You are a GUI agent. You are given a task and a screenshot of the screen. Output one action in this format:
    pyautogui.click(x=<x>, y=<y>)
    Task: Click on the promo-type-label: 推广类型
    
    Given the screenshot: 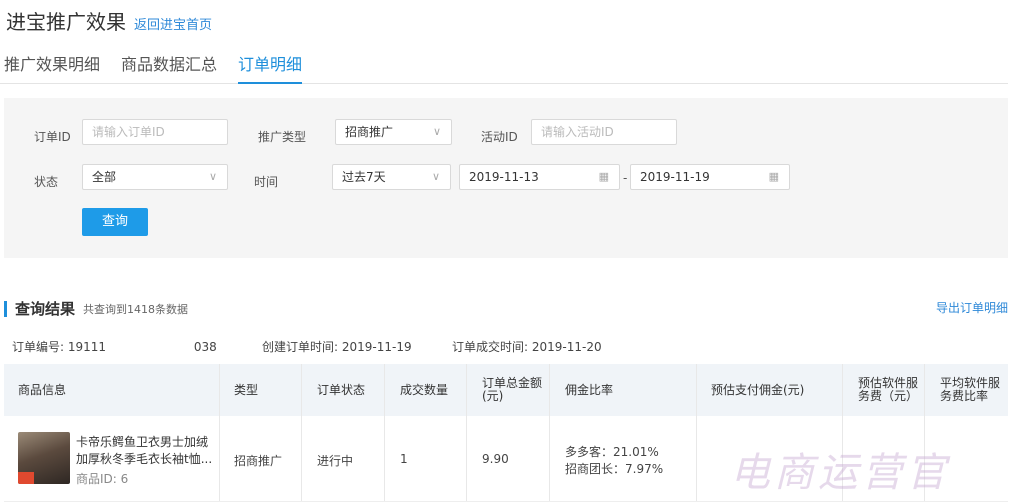 What is the action you would take?
    pyautogui.click(x=282, y=137)
    